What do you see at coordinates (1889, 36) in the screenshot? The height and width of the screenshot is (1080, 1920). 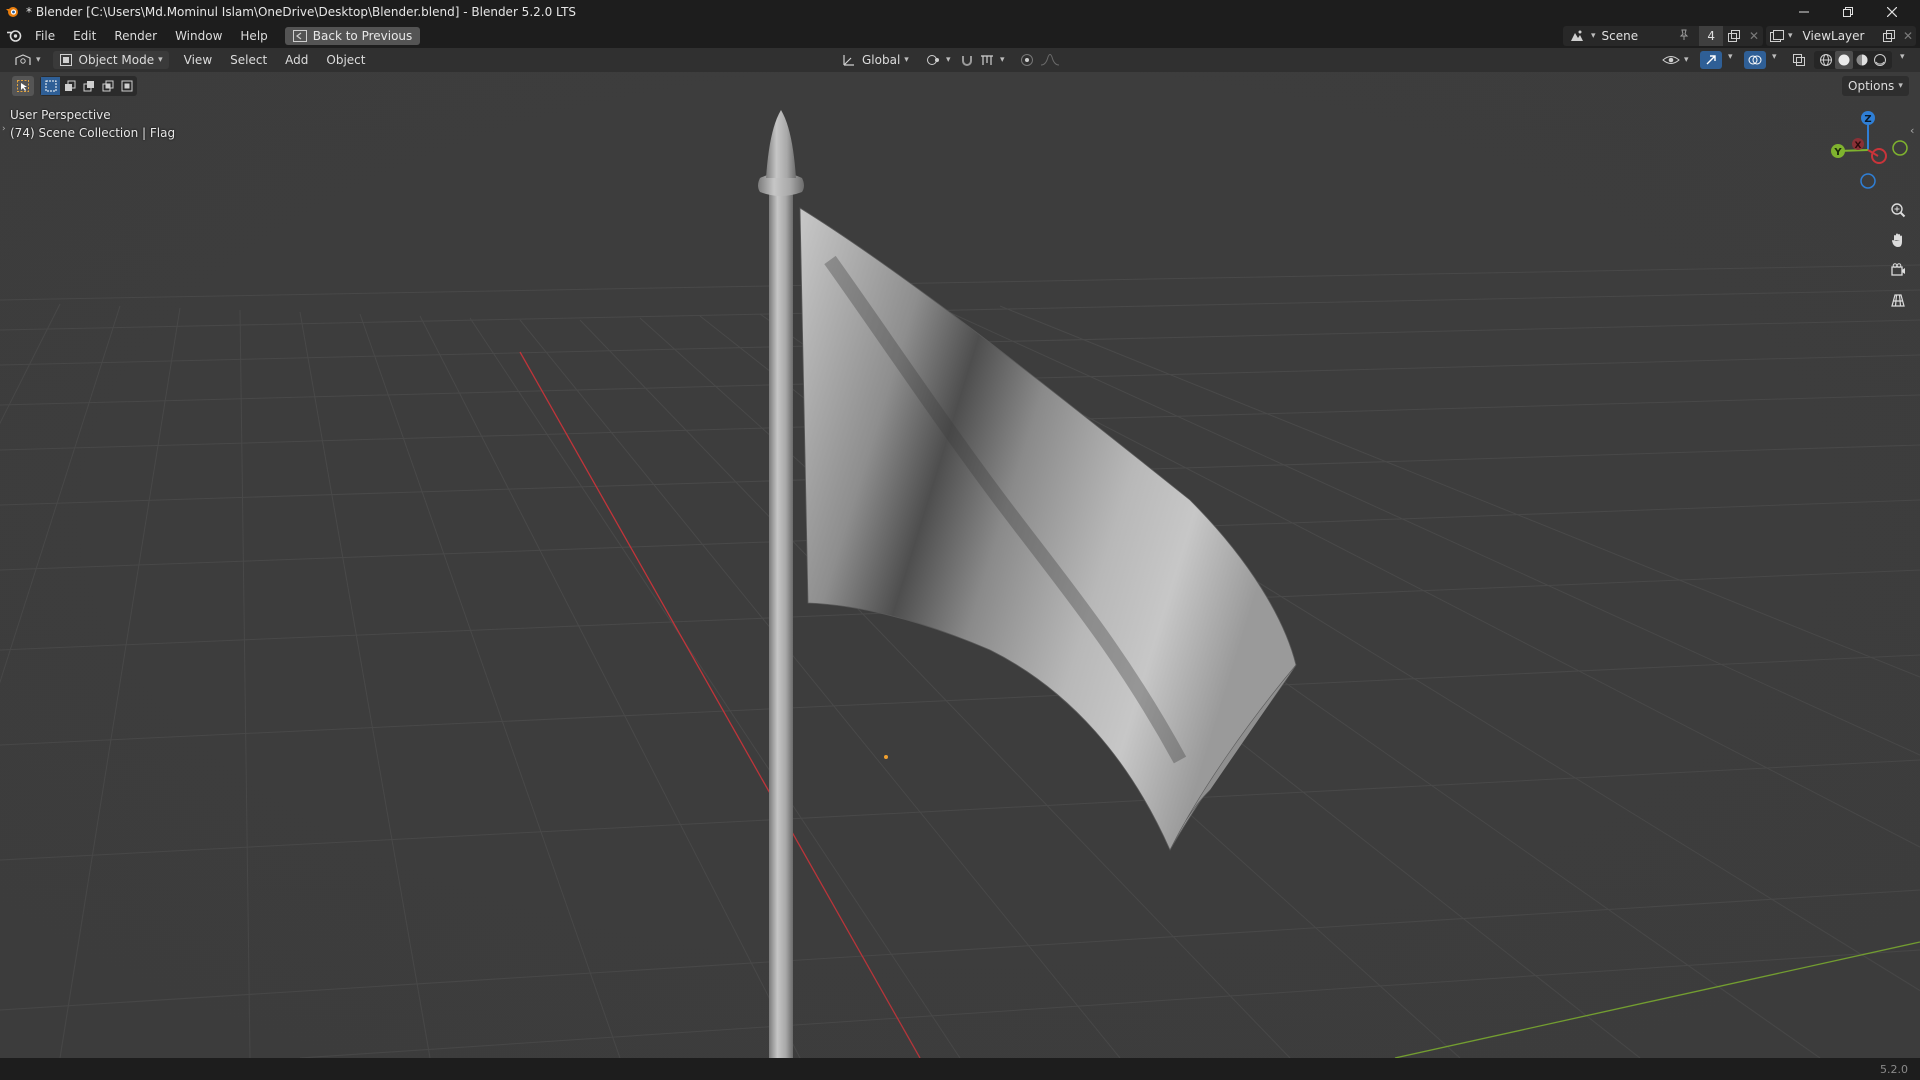 I see `duplicate-layer-icon` at bounding box center [1889, 36].